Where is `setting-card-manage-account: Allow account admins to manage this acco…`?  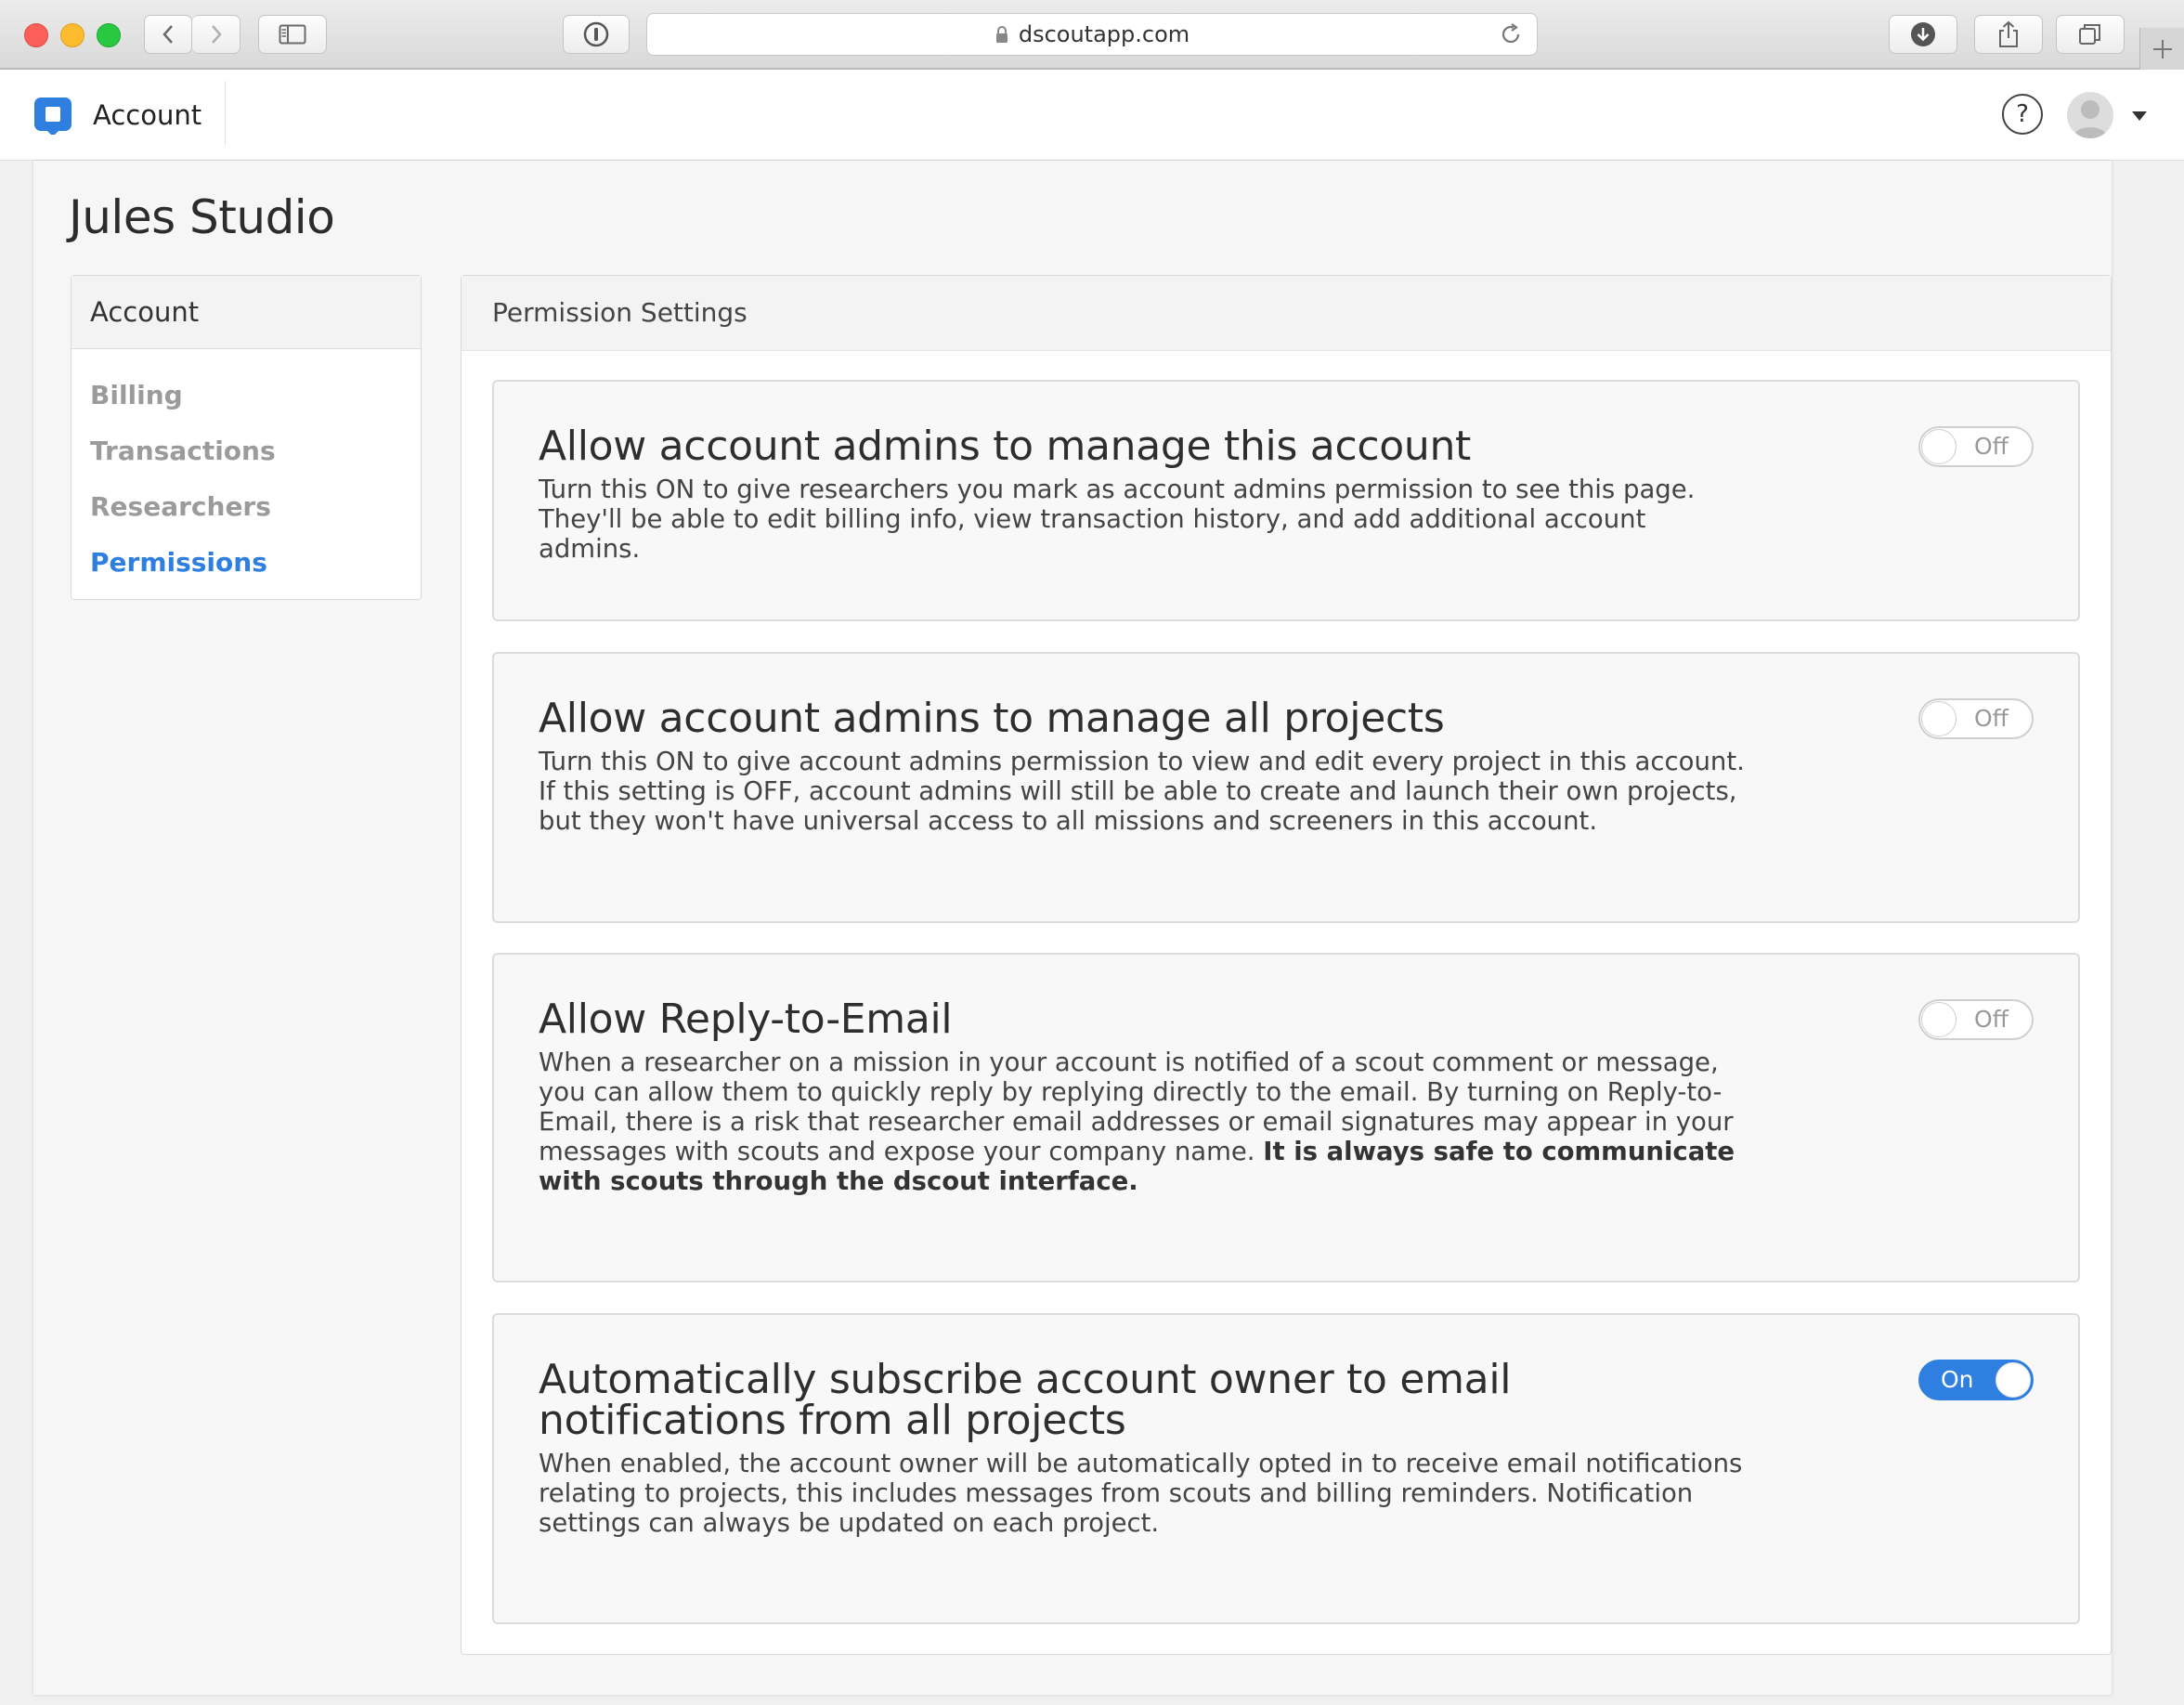
setting-card-manage-account: Allow account admins to manage this acco… is located at coordinates (1286, 500).